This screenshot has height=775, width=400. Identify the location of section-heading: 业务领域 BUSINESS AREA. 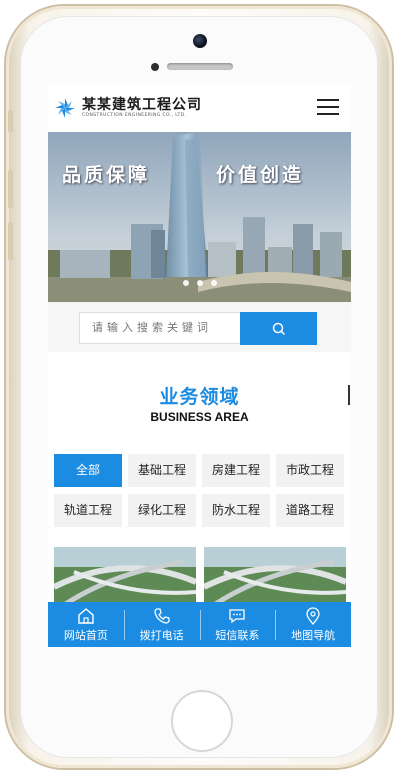
(199, 403).